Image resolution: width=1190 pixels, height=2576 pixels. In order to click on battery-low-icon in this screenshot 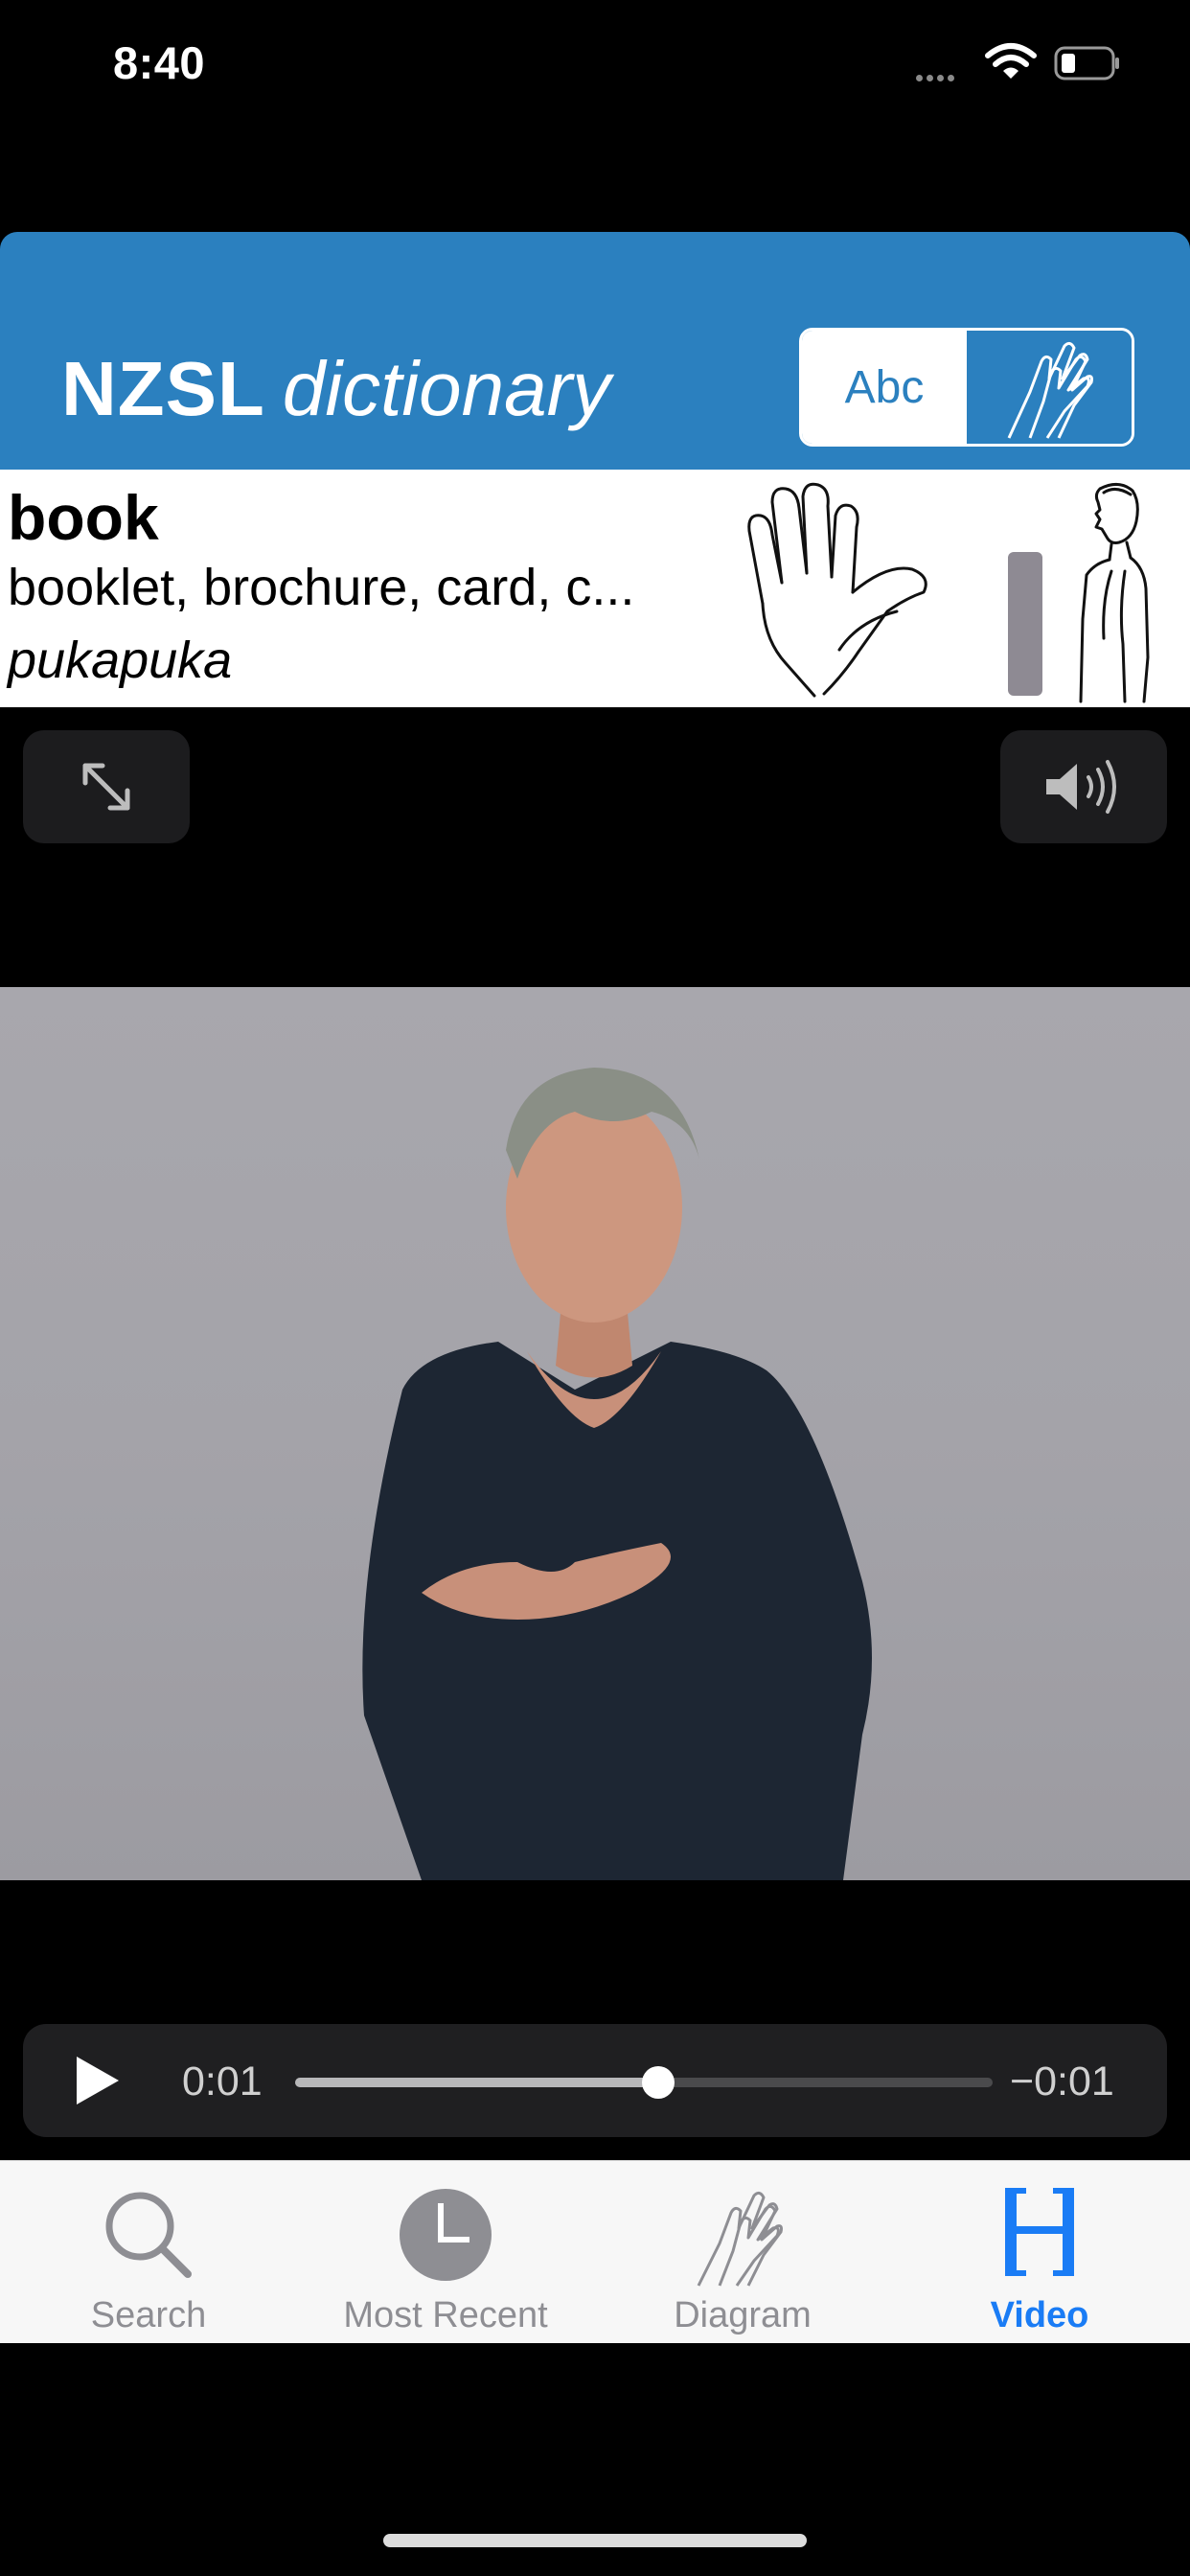, I will do `click(1087, 63)`.